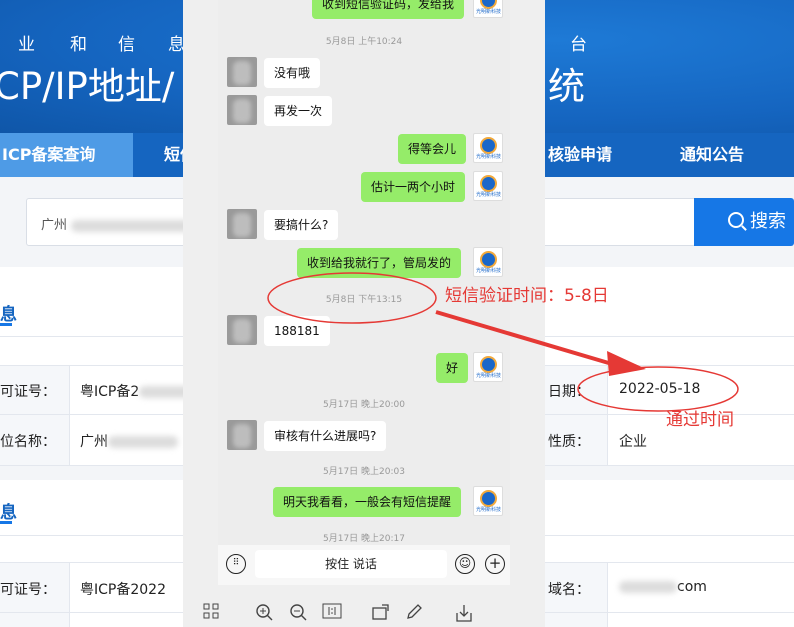 The height and width of the screenshot is (627, 794). What do you see at coordinates (768, 221) in the screenshot?
I see `search-button-label: 搜索` at bounding box center [768, 221].